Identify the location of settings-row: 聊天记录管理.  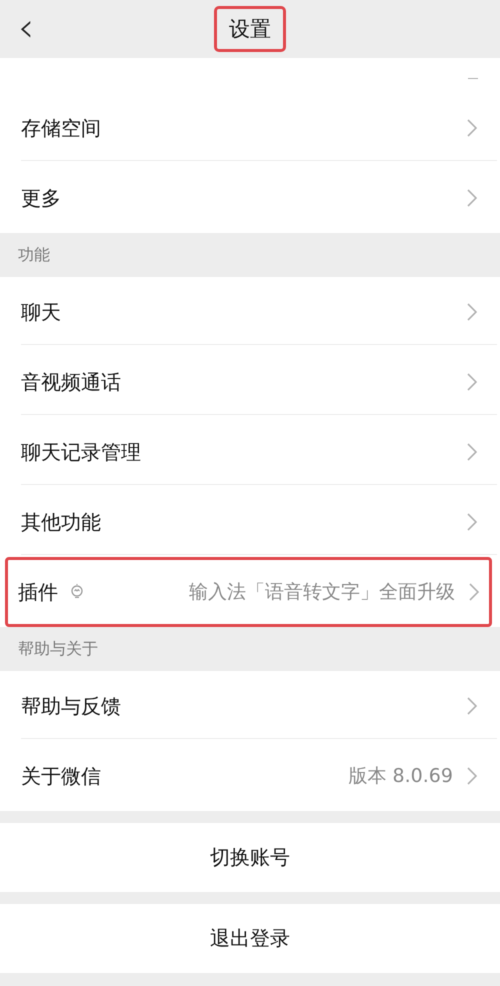
(250, 452).